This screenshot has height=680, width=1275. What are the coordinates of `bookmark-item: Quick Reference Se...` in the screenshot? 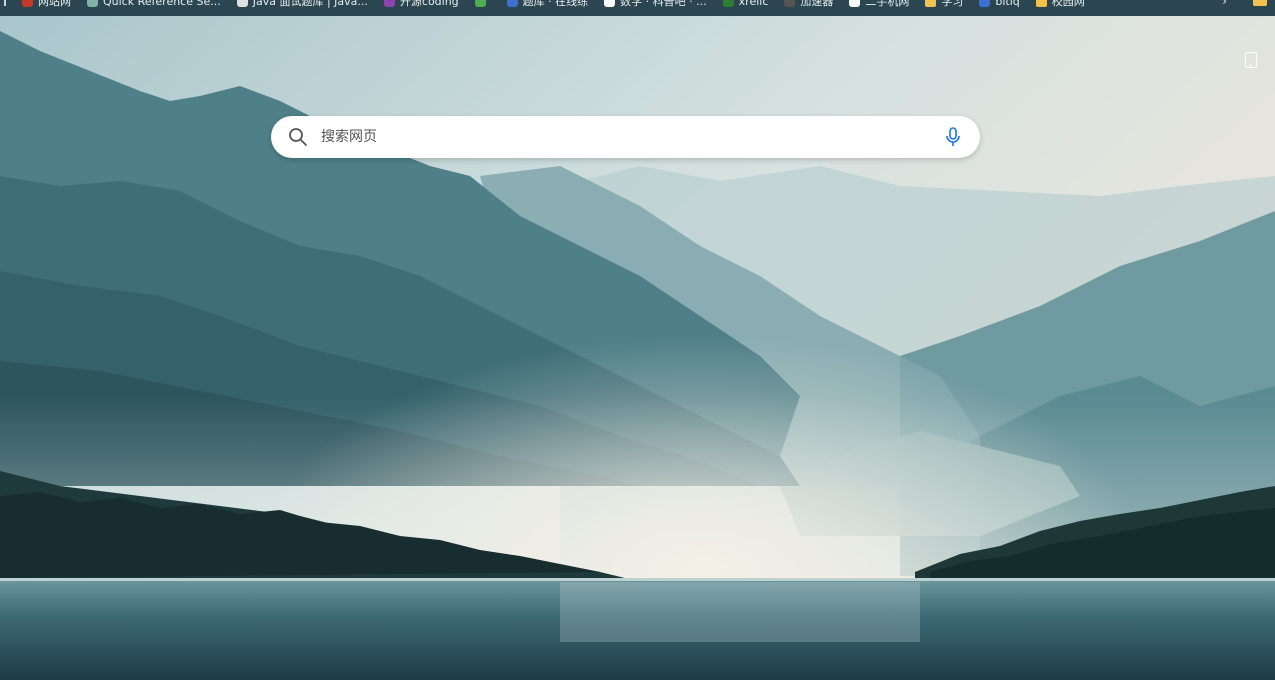 It's located at (154, 4).